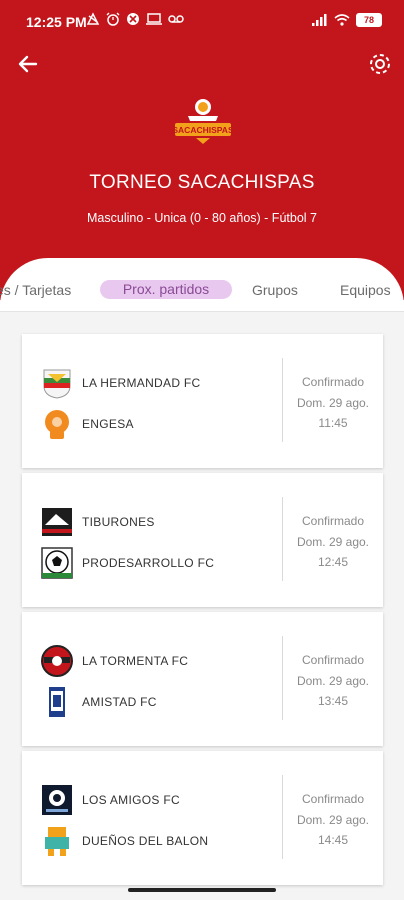  I want to click on home-team-row: LOS AMIGOS FC, so click(160, 800).